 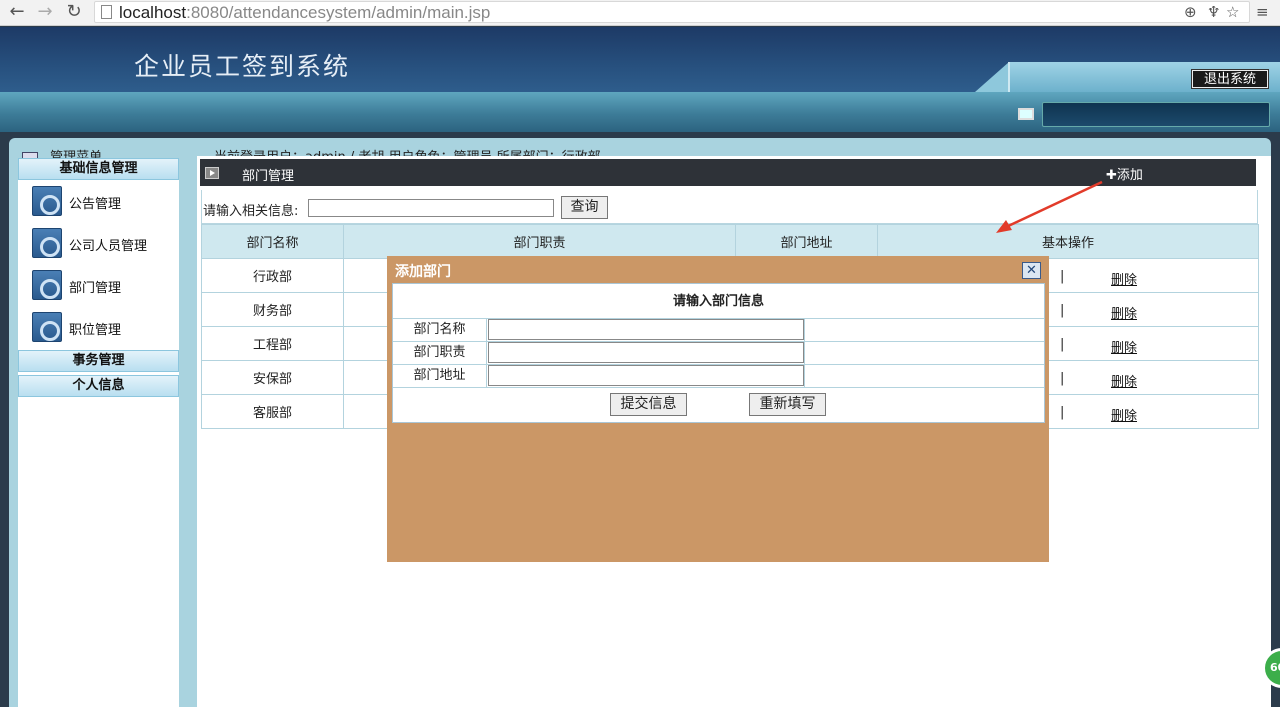 I want to click on form-row-name: 部门名称, so click(x=718, y=330).